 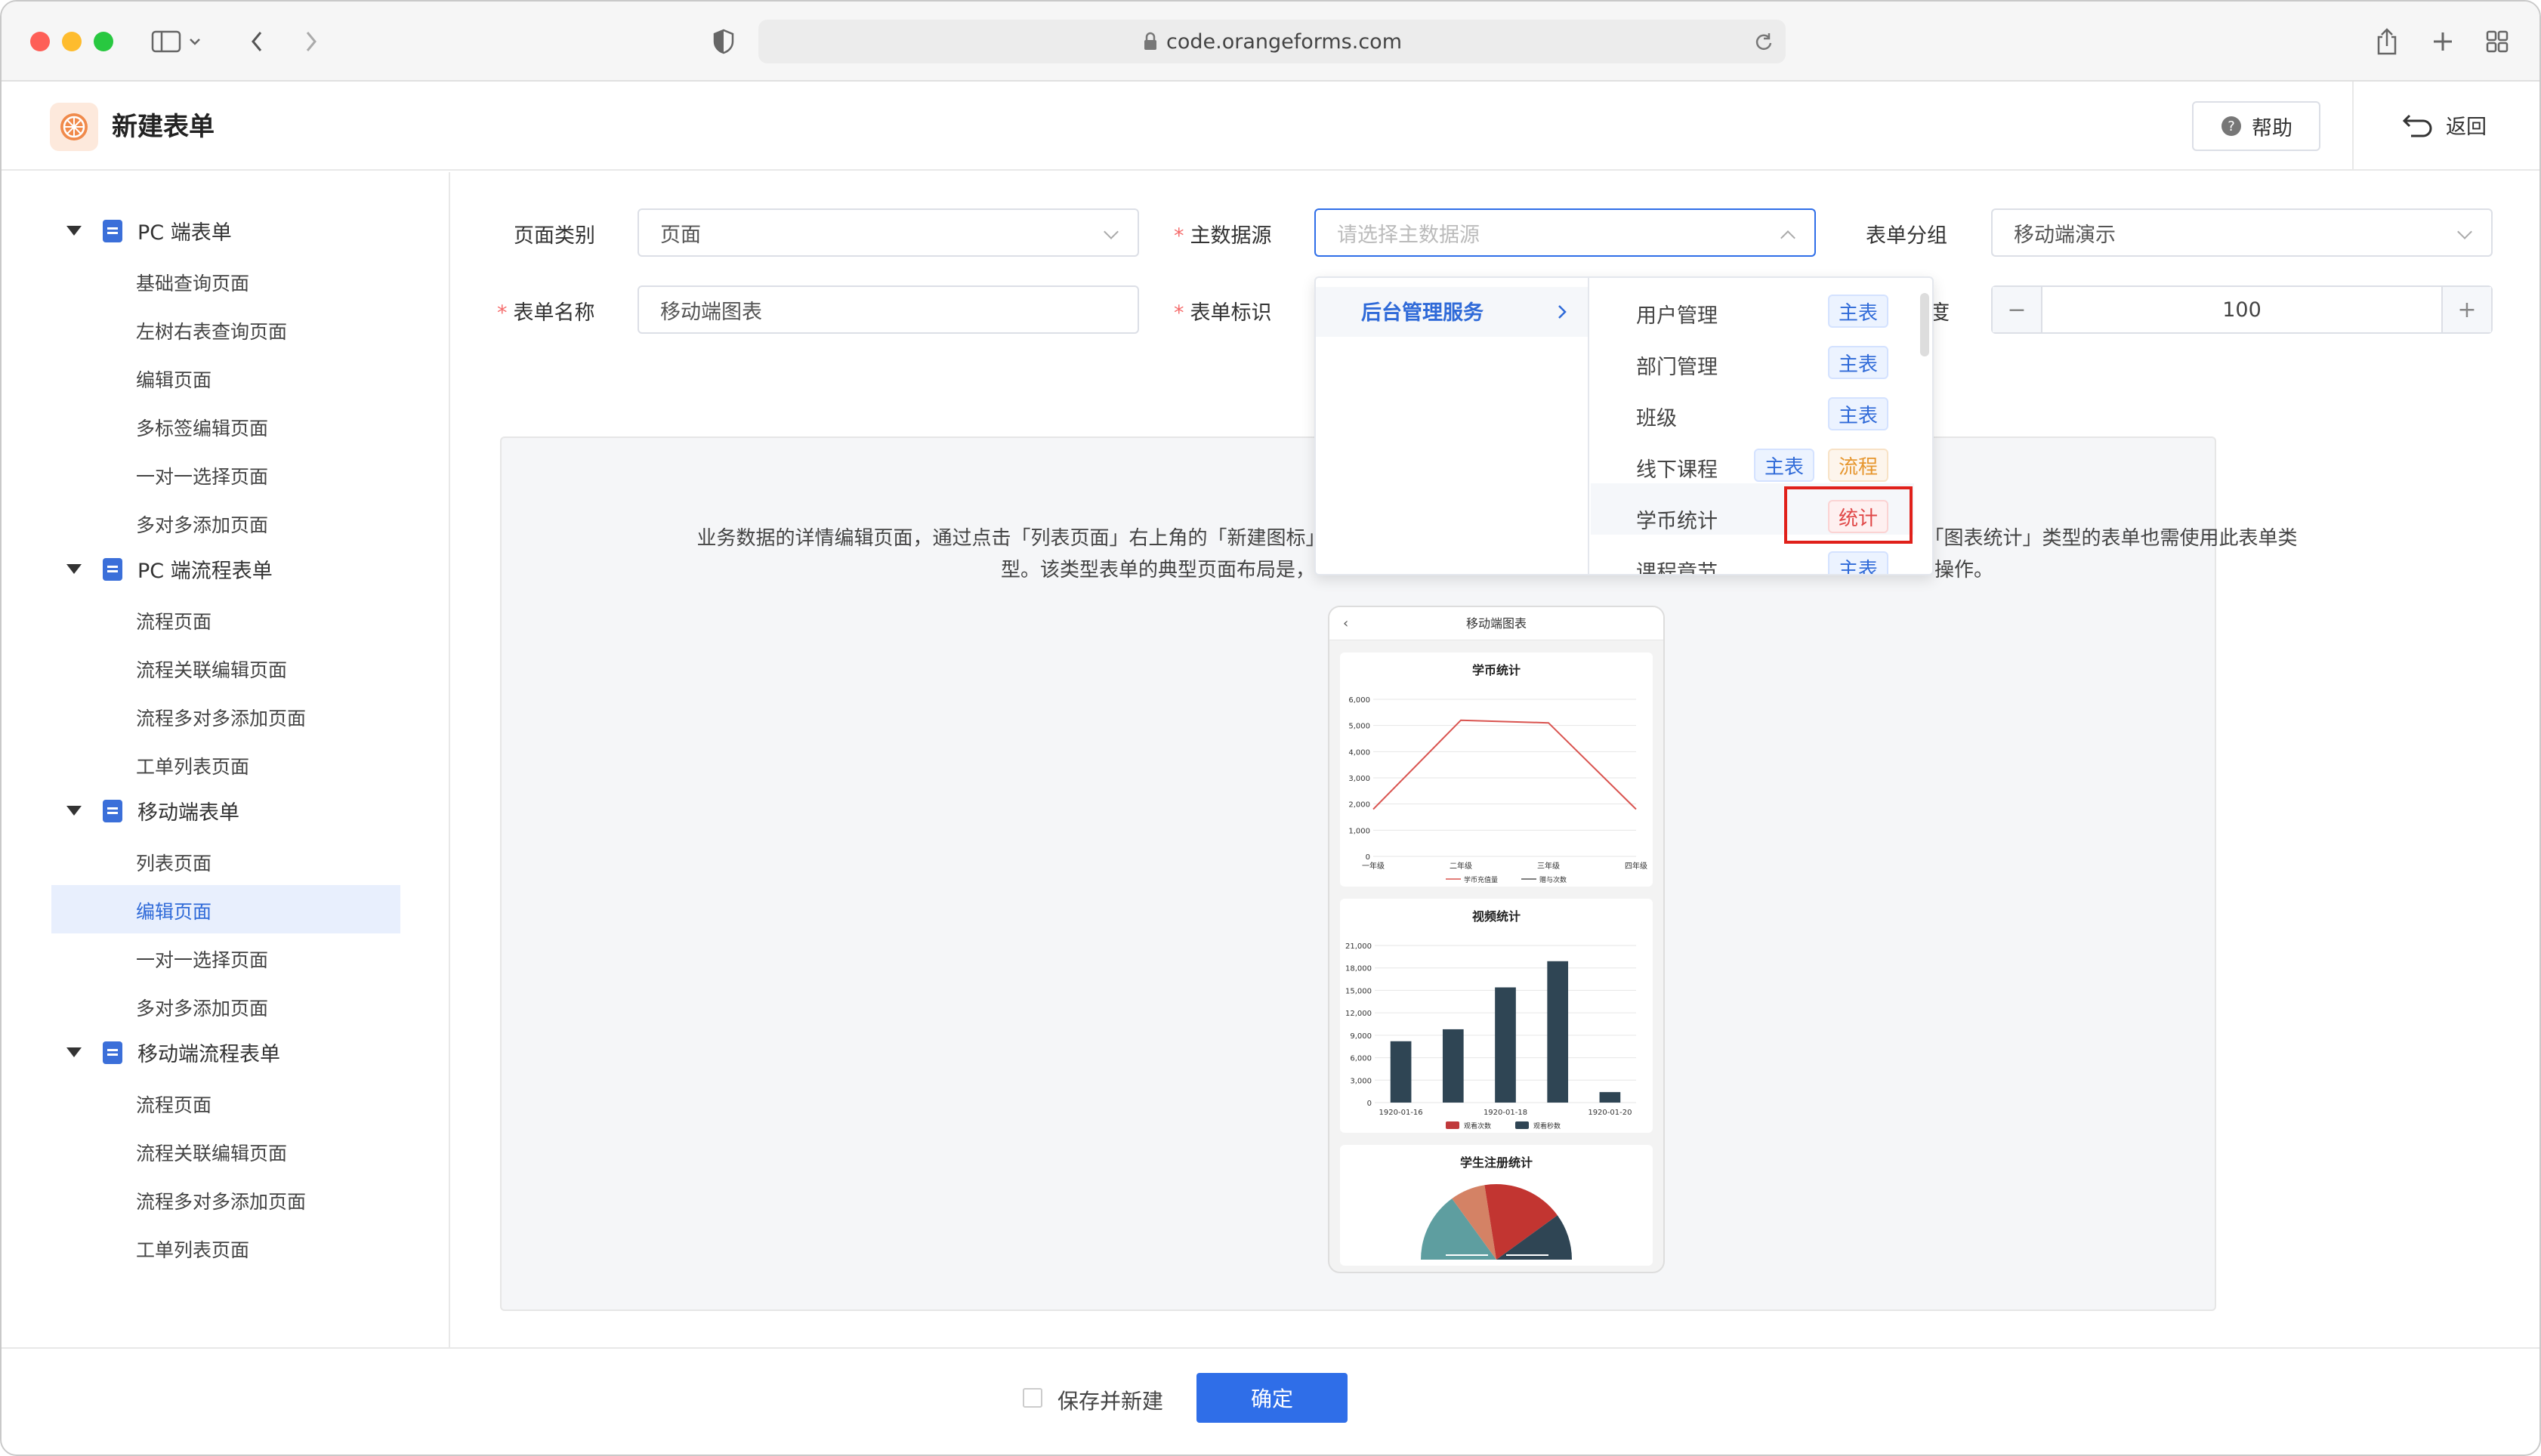 What do you see at coordinates (2017, 309) in the screenshot?
I see `decrement-button: −` at bounding box center [2017, 309].